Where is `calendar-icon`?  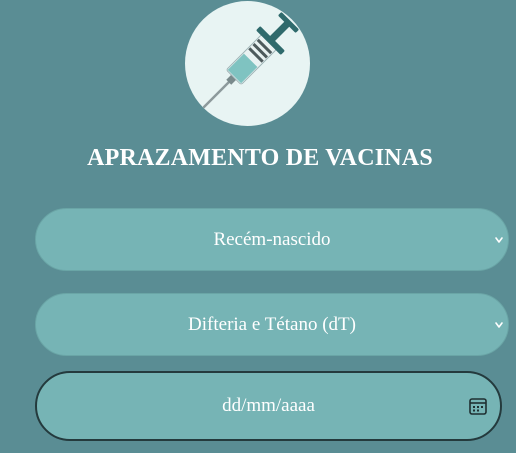 calendar-icon is located at coordinates (478, 406).